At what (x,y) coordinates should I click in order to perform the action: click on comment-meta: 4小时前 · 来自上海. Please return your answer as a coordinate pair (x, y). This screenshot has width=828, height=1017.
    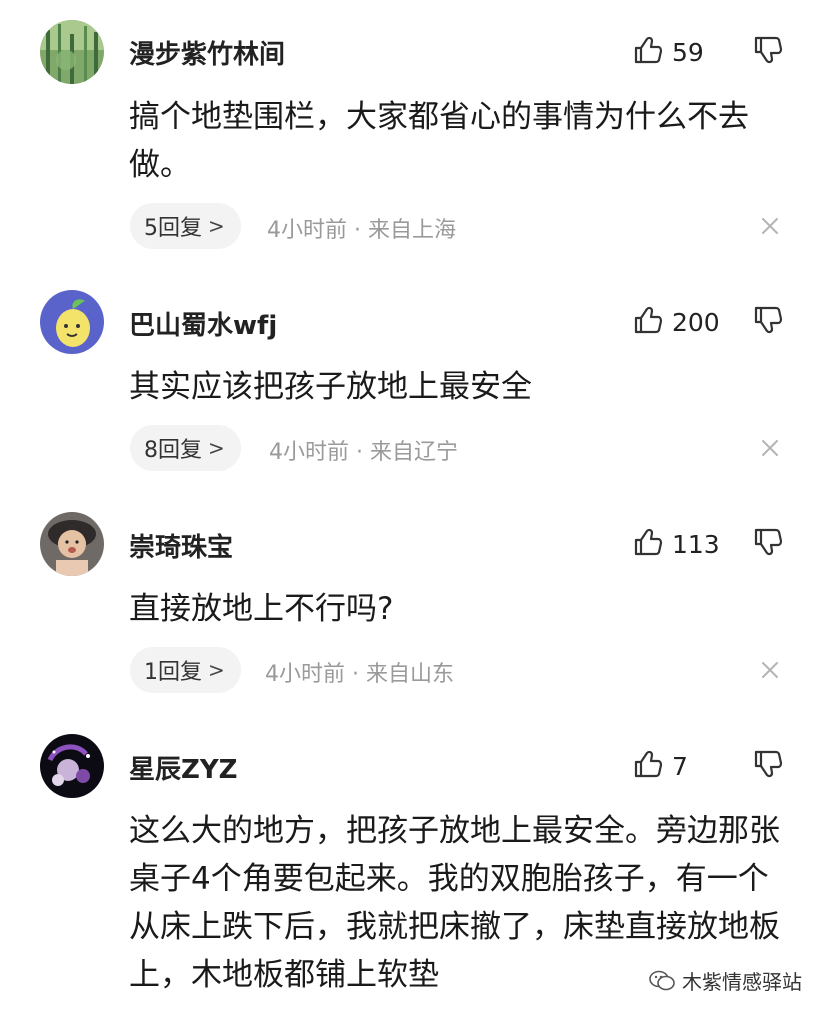
    Looking at the image, I should click on (361, 230).